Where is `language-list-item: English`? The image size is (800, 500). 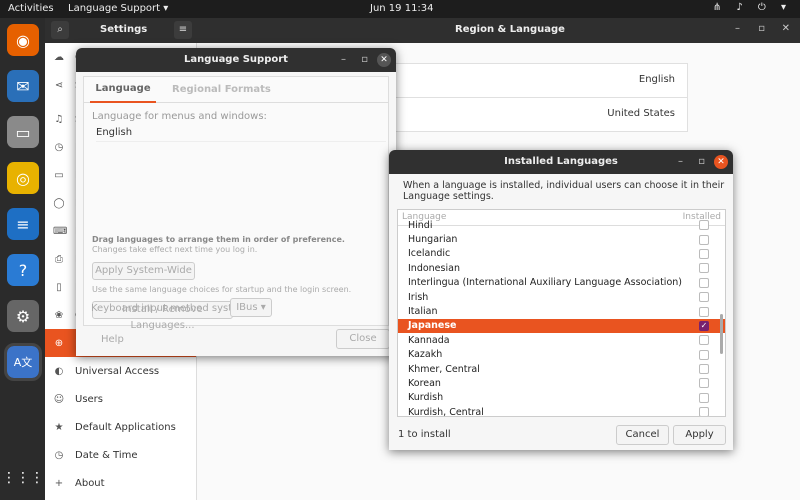
language-list-item: English is located at coordinates (241, 134).